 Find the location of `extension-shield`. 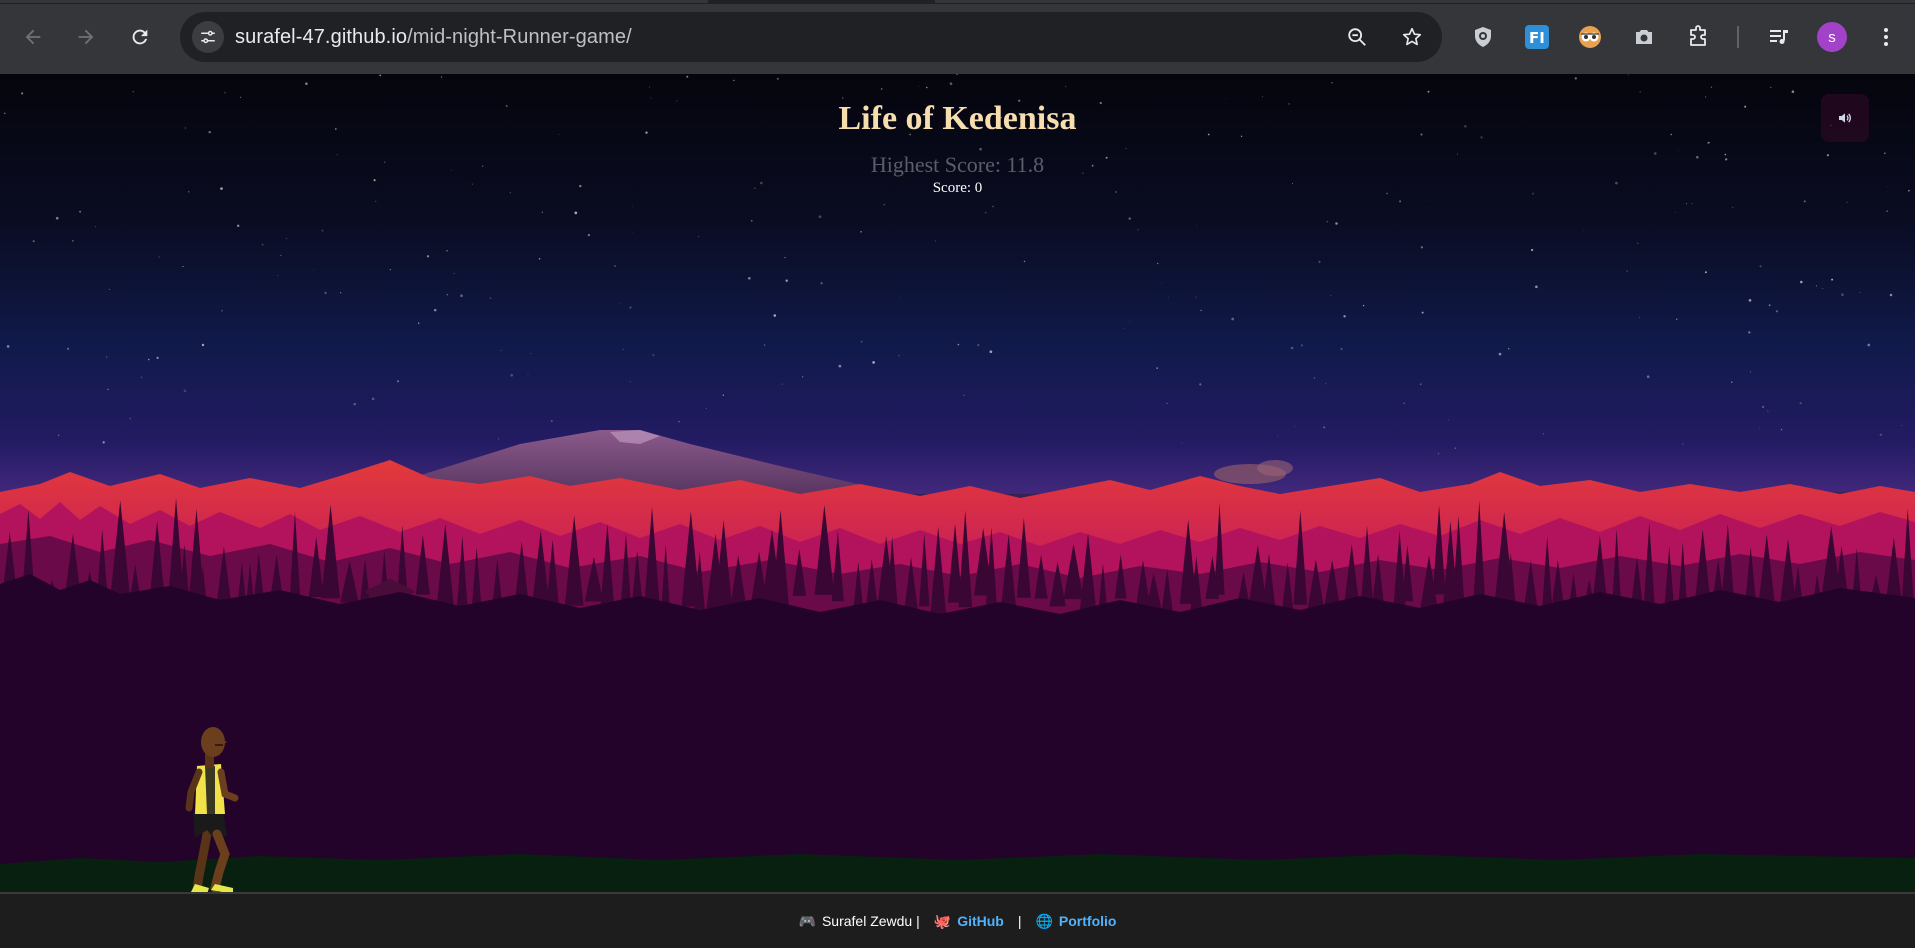

extension-shield is located at coordinates (1483, 37).